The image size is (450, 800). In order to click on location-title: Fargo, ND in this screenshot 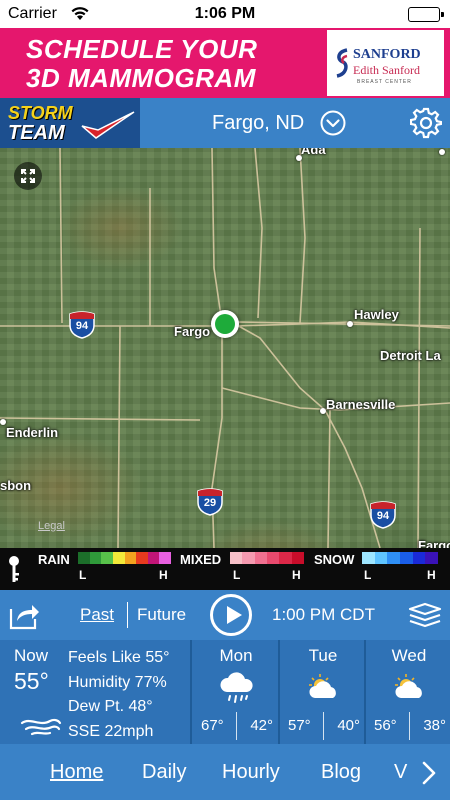, I will do `click(258, 123)`.